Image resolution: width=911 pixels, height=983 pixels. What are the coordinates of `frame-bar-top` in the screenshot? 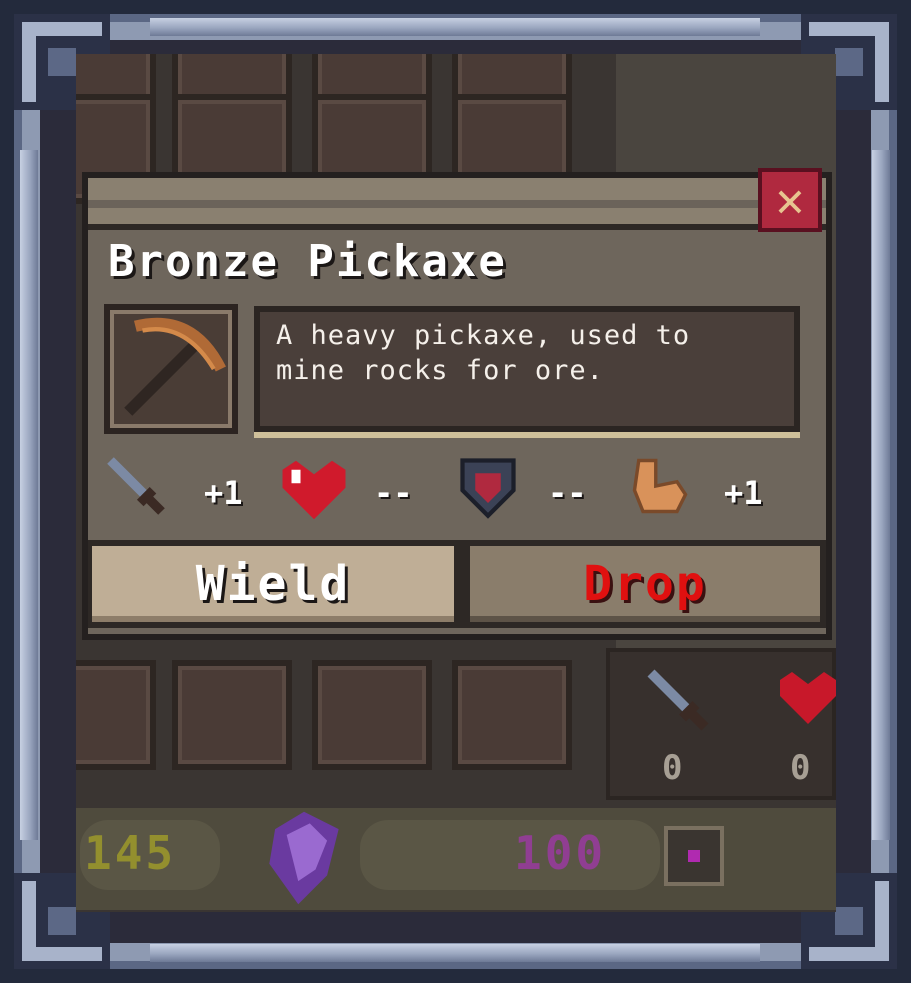 It's located at (455, 27).